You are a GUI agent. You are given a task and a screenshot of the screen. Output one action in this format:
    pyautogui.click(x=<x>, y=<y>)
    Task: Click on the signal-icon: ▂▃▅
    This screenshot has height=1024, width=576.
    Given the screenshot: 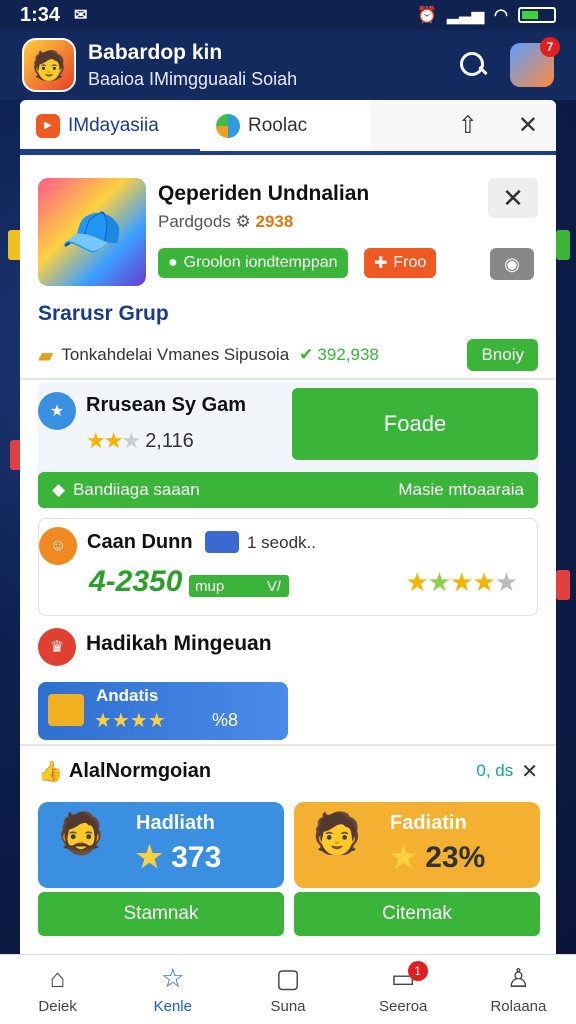 What is the action you would take?
    pyautogui.click(x=466, y=15)
    